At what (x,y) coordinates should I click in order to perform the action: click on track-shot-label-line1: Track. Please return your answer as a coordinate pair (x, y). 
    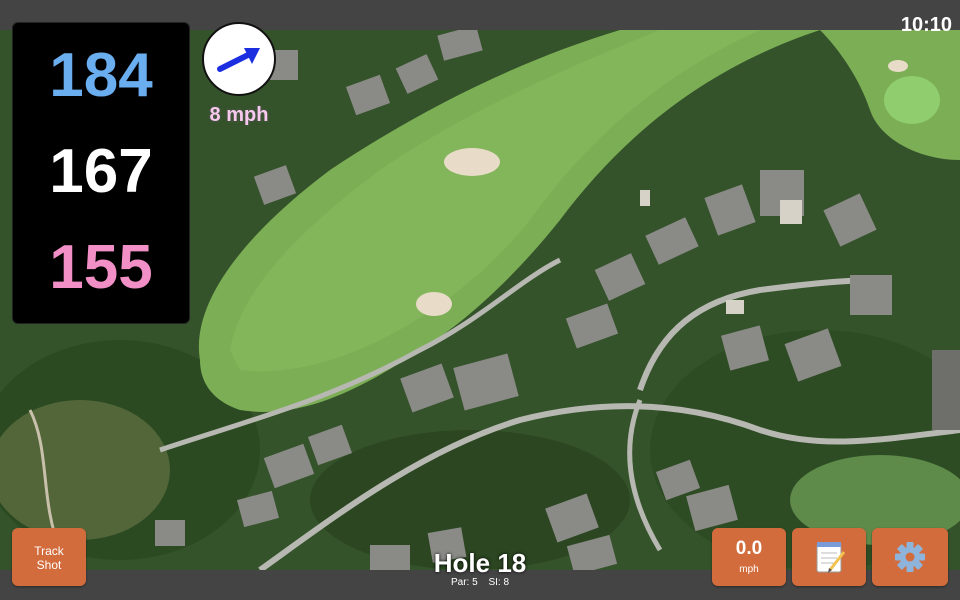
    Looking at the image, I should click on (49, 551).